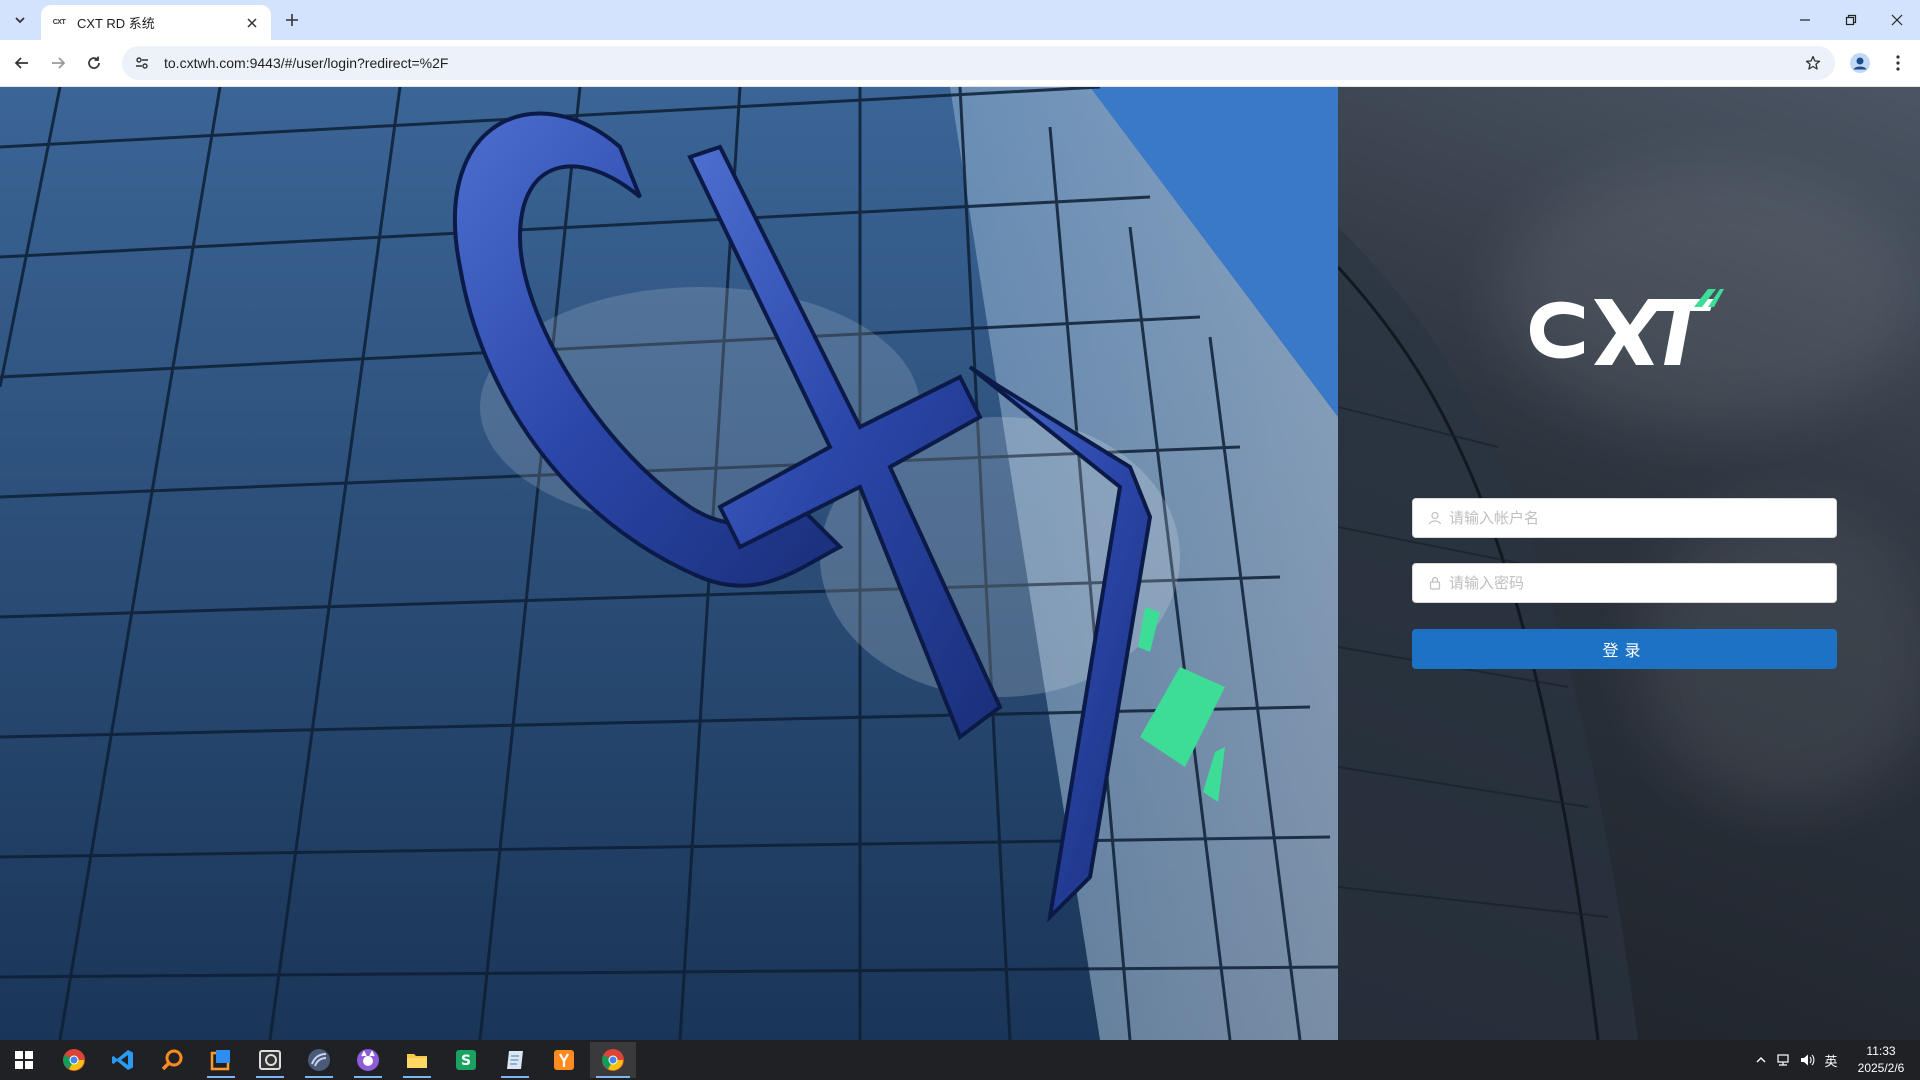  I want to click on taskbar-network-app, so click(319, 1060).